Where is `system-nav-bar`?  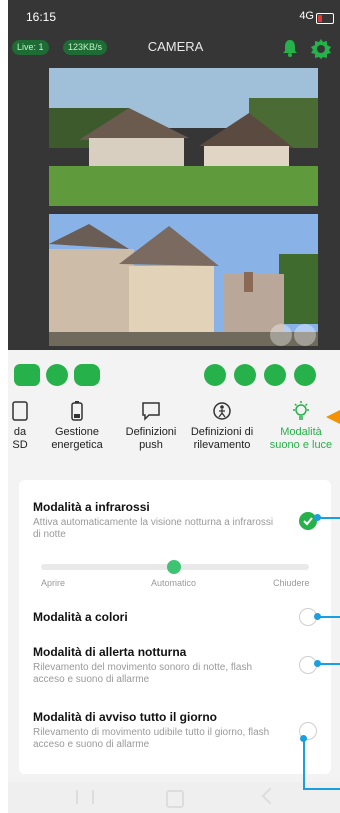
system-nav-bar is located at coordinates (174, 797).